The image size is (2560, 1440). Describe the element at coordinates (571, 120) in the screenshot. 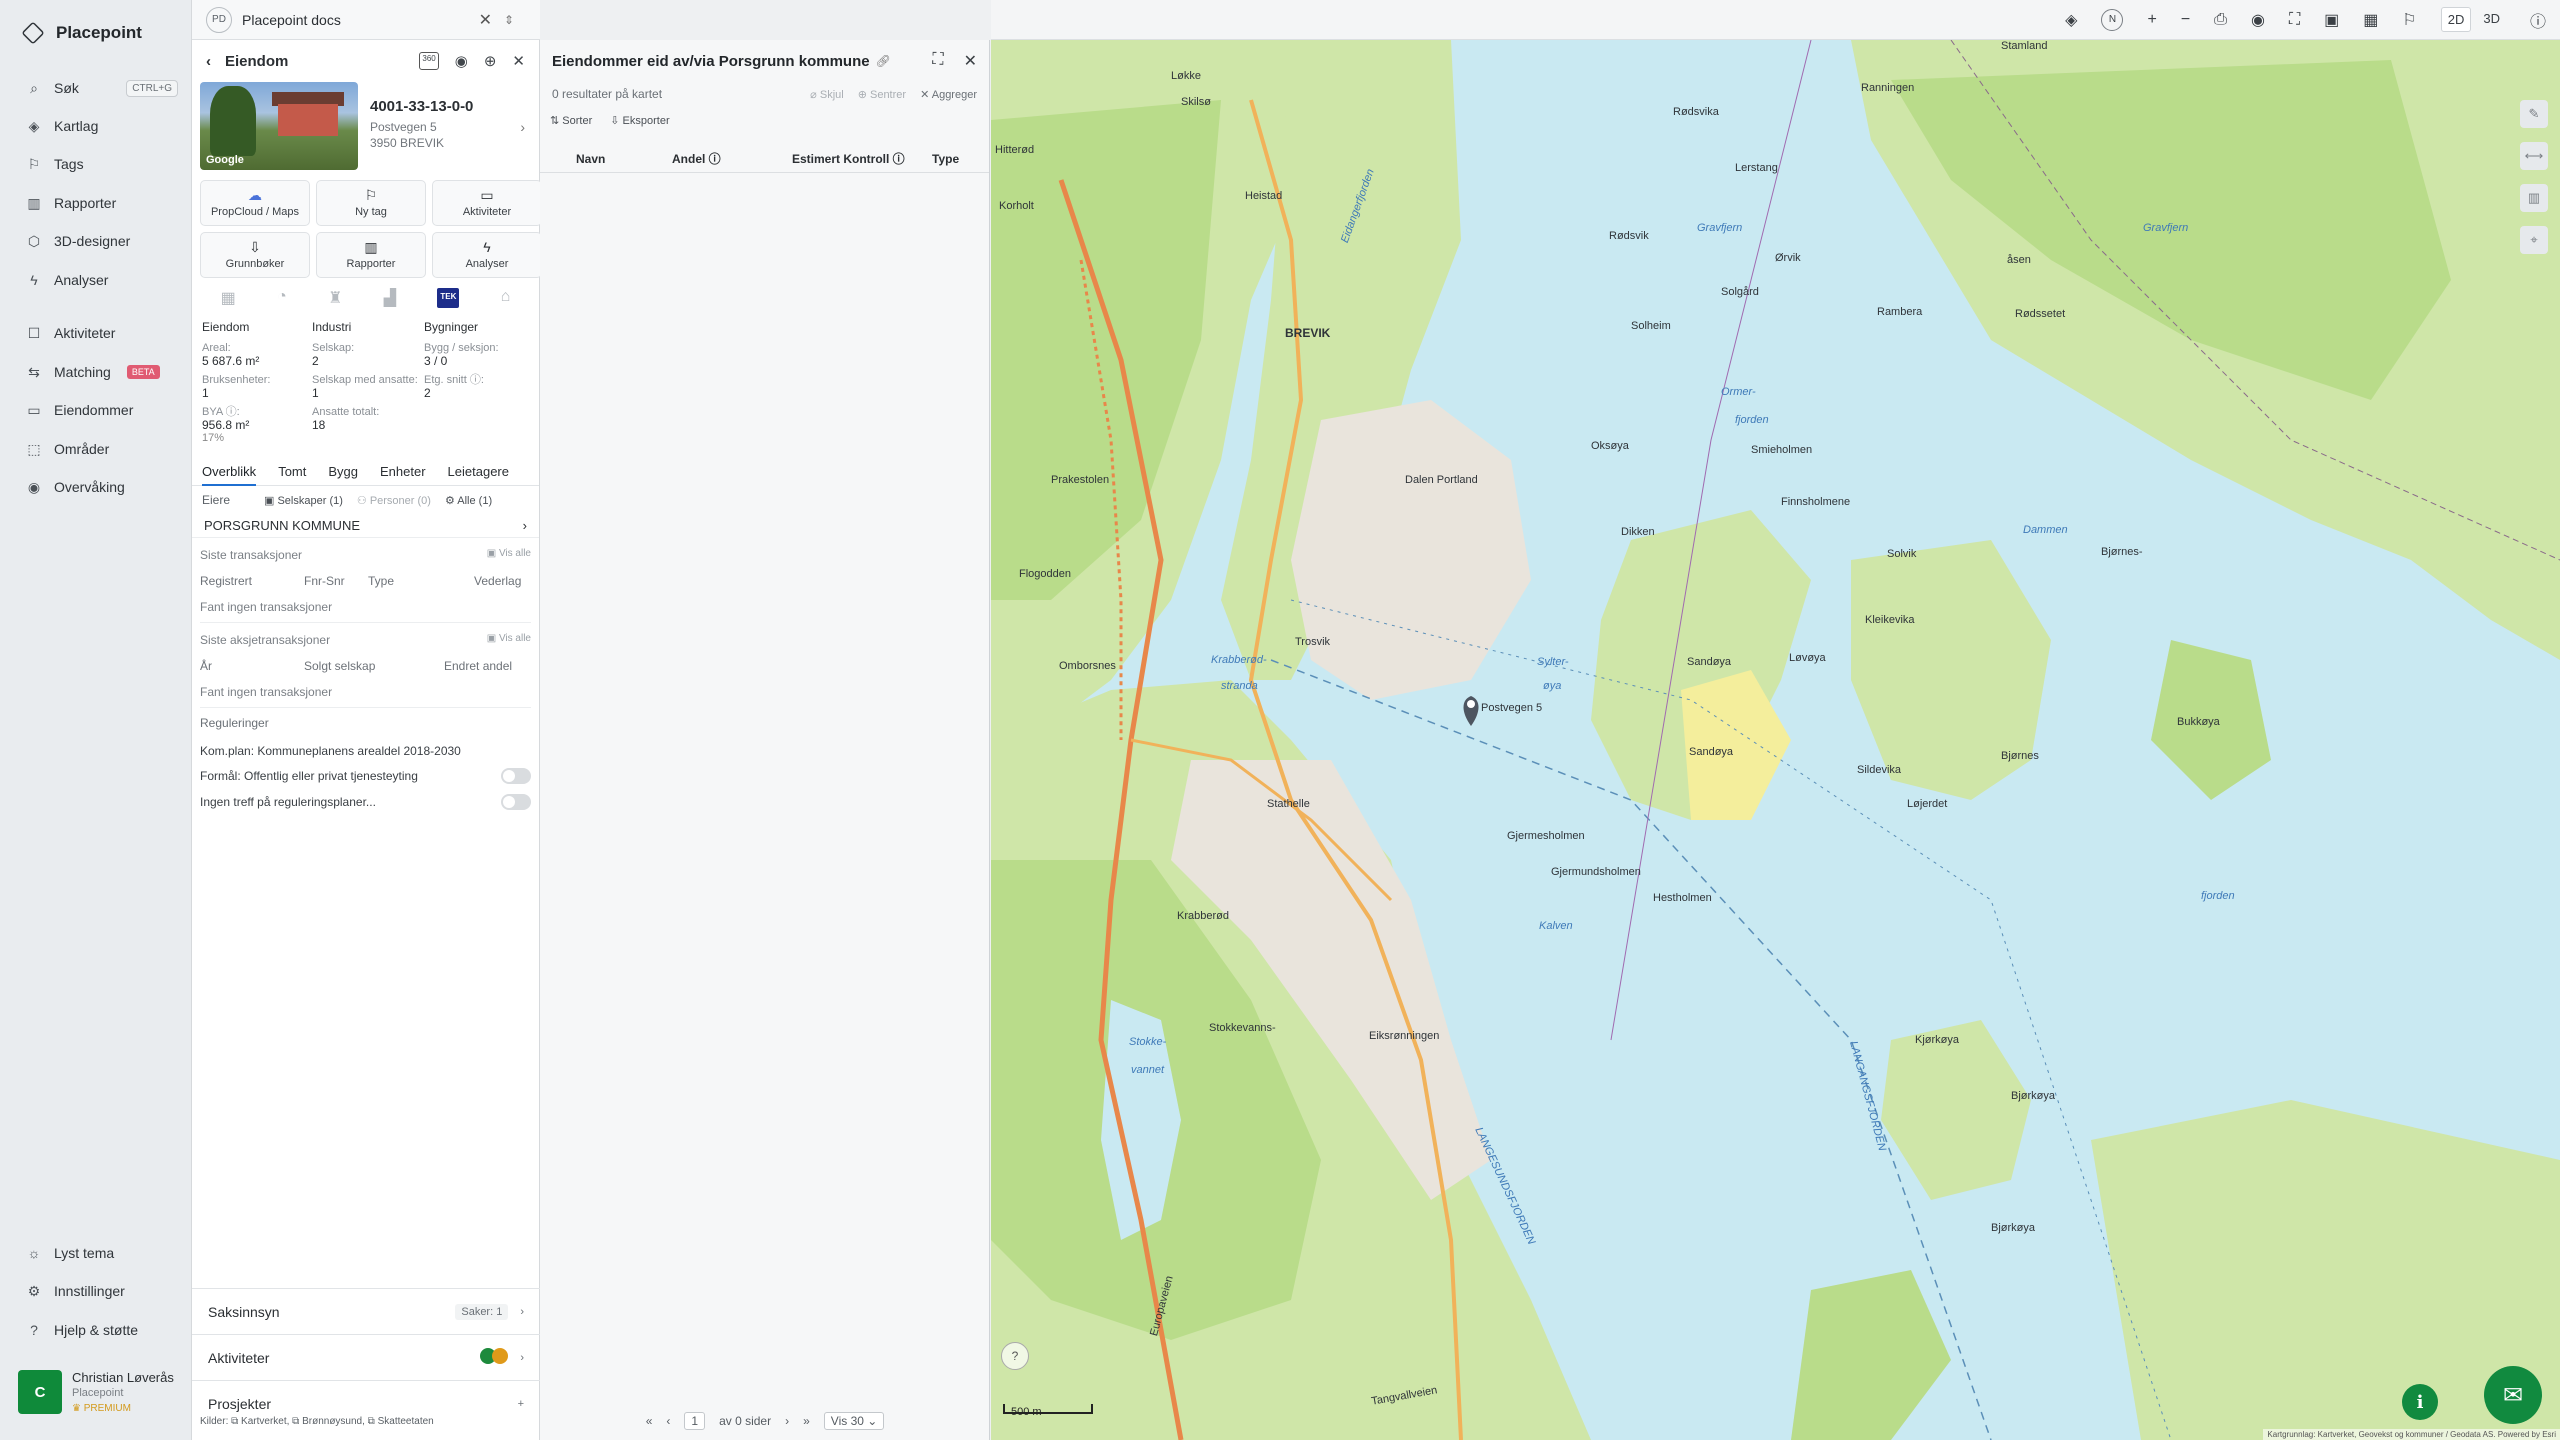

I see `sort-button: ⇅ Sorter` at that location.